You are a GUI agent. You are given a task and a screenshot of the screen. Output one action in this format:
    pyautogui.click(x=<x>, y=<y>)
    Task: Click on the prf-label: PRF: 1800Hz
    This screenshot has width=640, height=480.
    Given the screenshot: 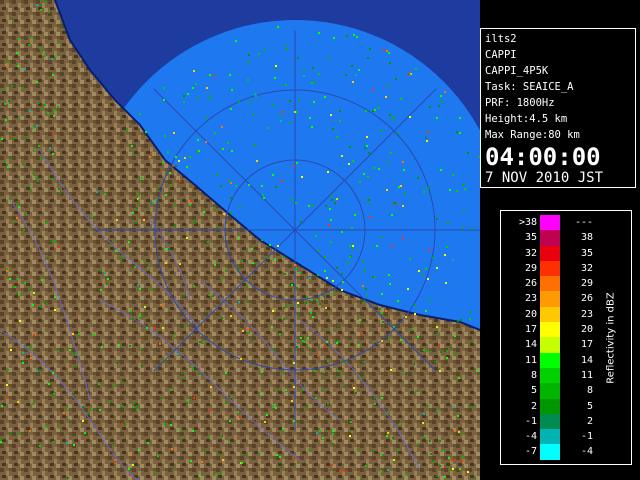 What is the action you would take?
    pyautogui.click(x=520, y=103)
    